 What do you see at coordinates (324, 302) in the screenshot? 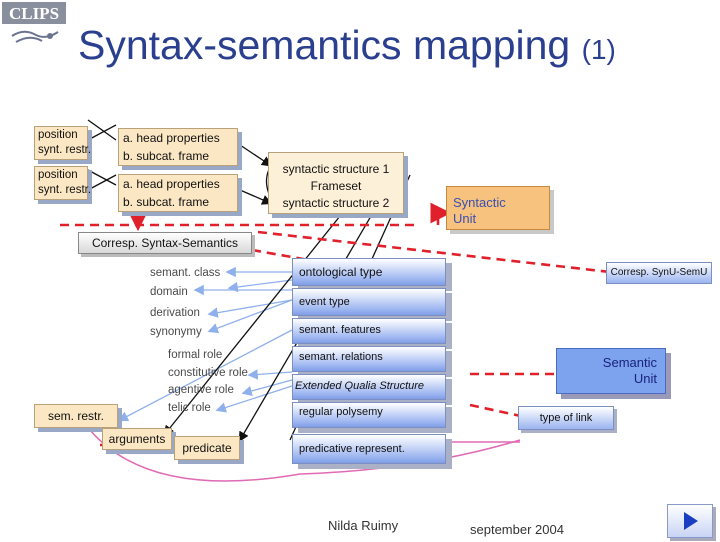
I see `event-type-label: event type` at bounding box center [324, 302].